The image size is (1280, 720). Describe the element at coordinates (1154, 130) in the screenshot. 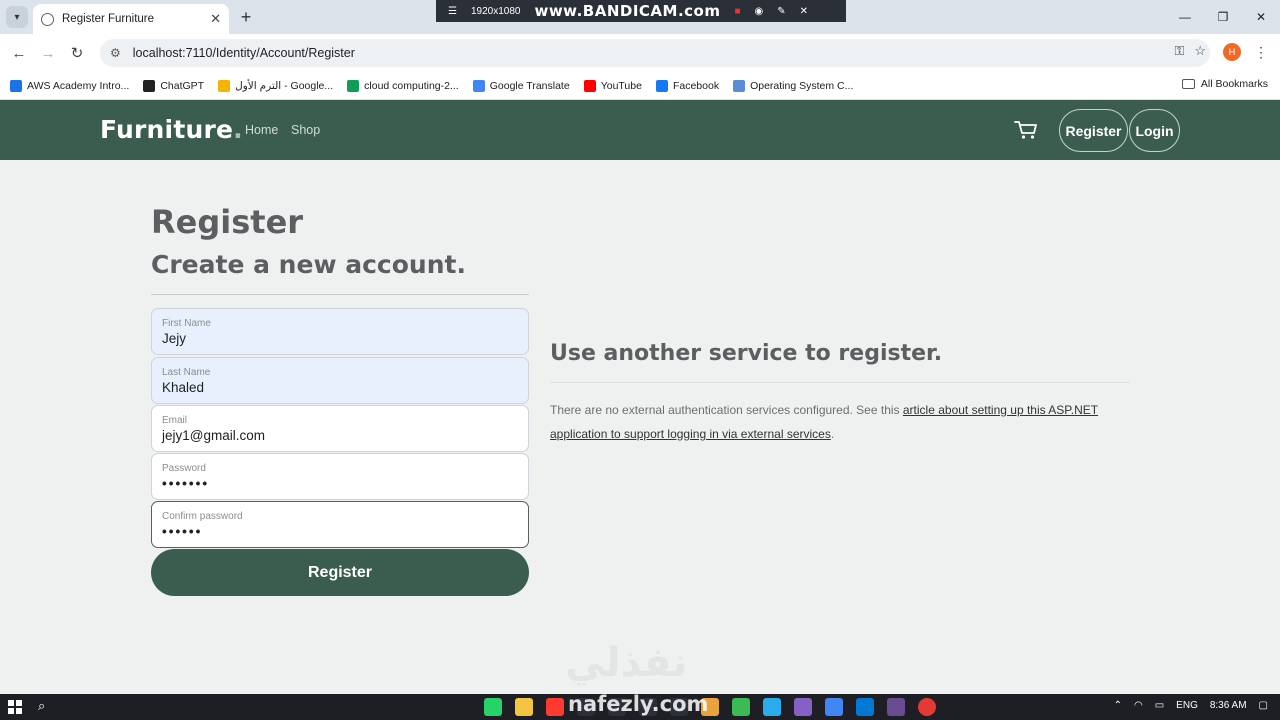

I see `nav-login-button: Login` at that location.